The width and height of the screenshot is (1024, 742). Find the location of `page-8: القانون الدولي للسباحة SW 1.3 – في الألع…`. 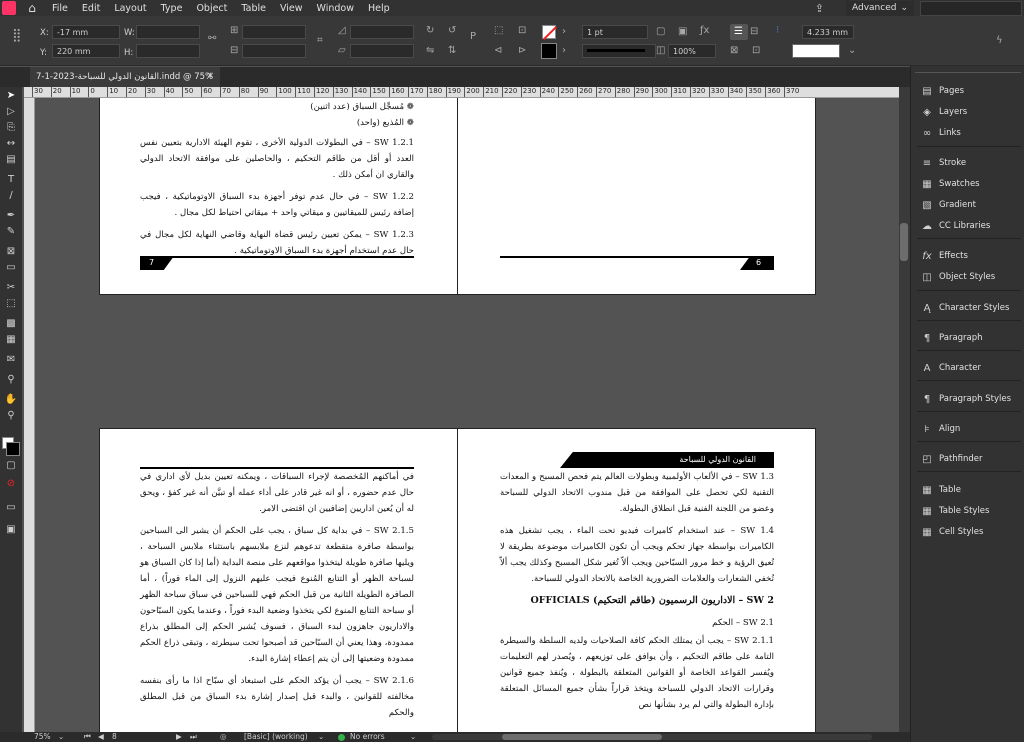

page-8: القانون الدولي للسباحة SW 1.3 – في الألع… is located at coordinates (636, 580).